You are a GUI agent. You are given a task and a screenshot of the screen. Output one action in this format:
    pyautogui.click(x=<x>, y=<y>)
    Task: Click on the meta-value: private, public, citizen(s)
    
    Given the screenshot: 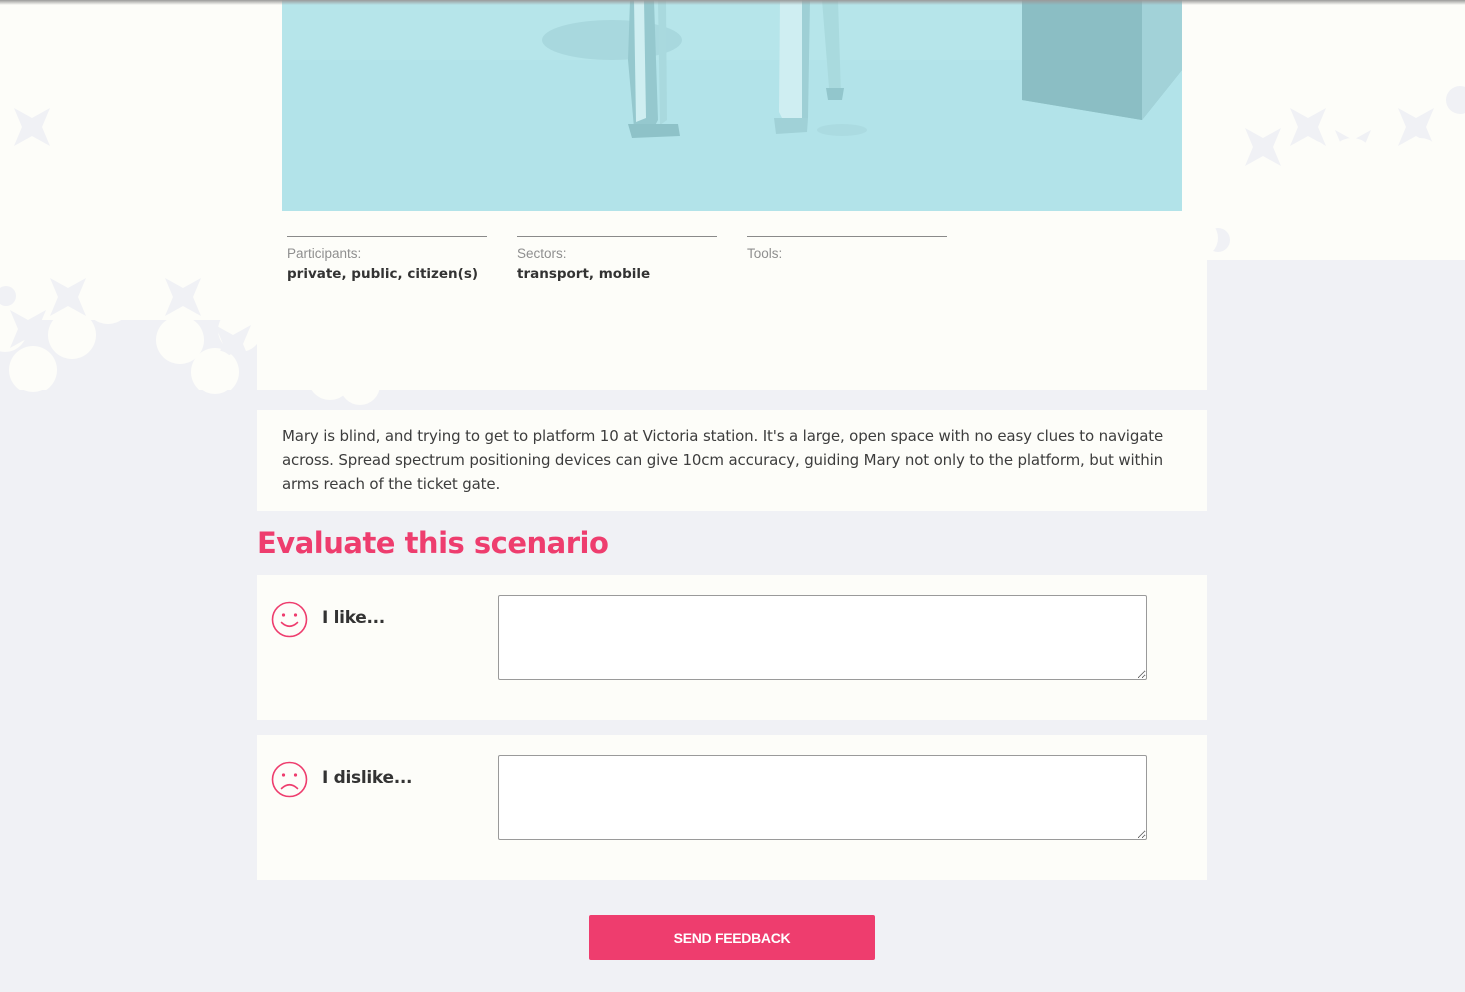 What is the action you would take?
    pyautogui.click(x=383, y=274)
    